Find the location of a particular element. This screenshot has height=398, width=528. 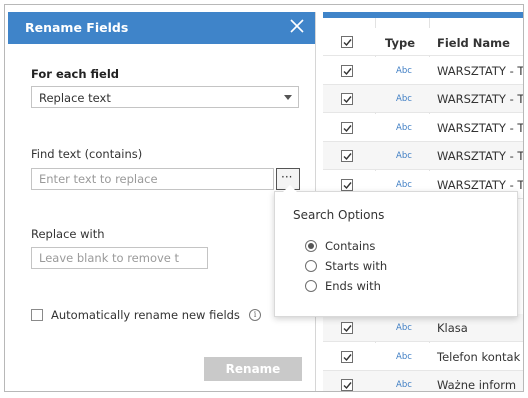

table-top-bar is located at coordinates (423, 15).